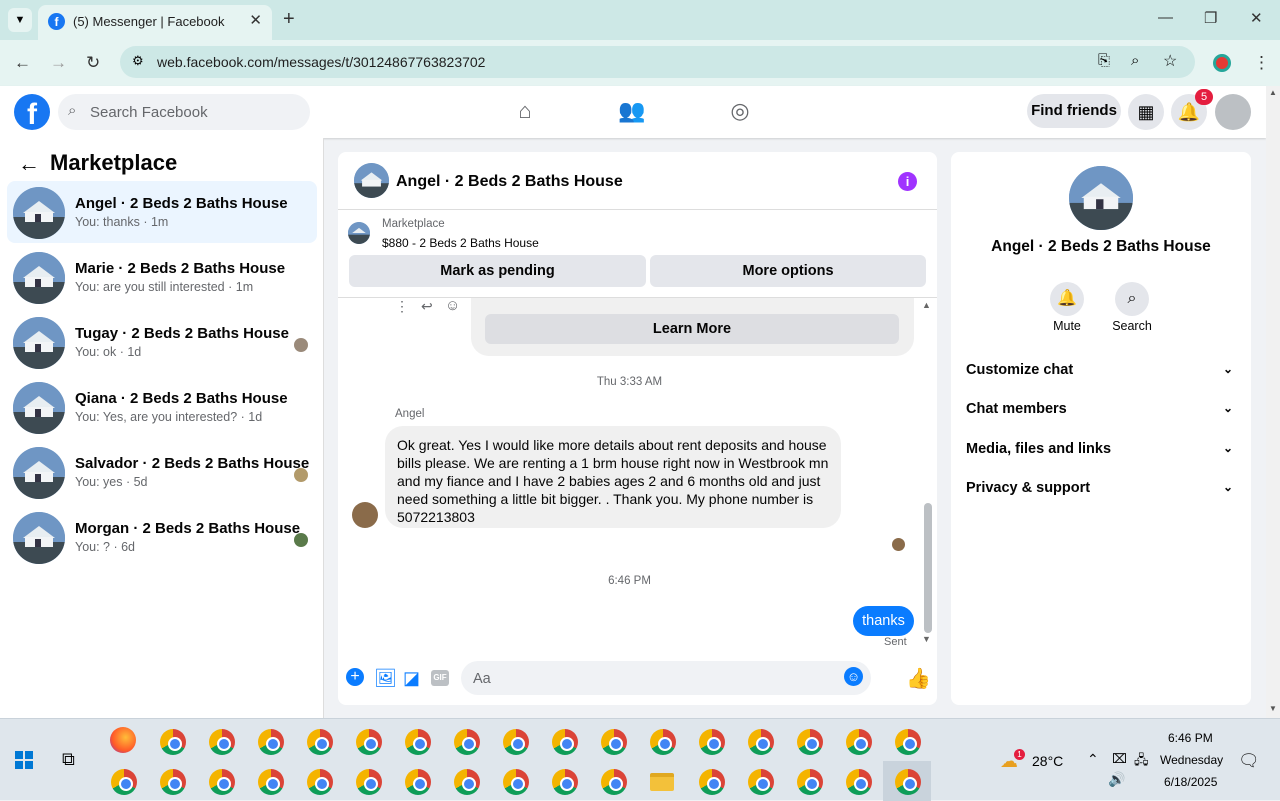  What do you see at coordinates (58, 63) in the screenshot?
I see `forward-icon: →` at bounding box center [58, 63].